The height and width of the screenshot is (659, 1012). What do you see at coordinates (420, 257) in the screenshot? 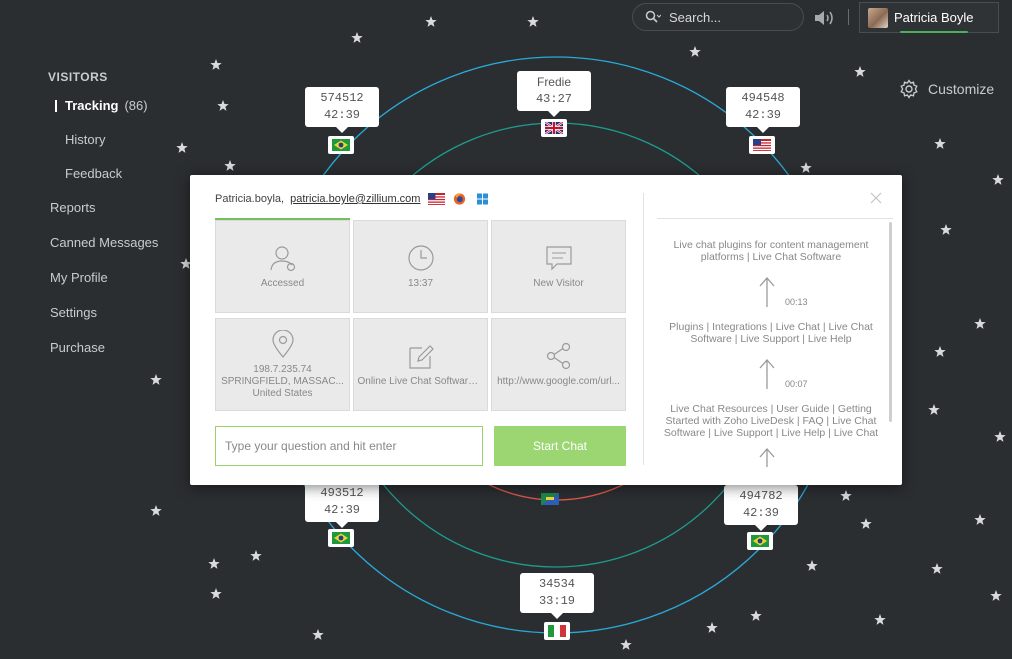
I see `clock-icon` at bounding box center [420, 257].